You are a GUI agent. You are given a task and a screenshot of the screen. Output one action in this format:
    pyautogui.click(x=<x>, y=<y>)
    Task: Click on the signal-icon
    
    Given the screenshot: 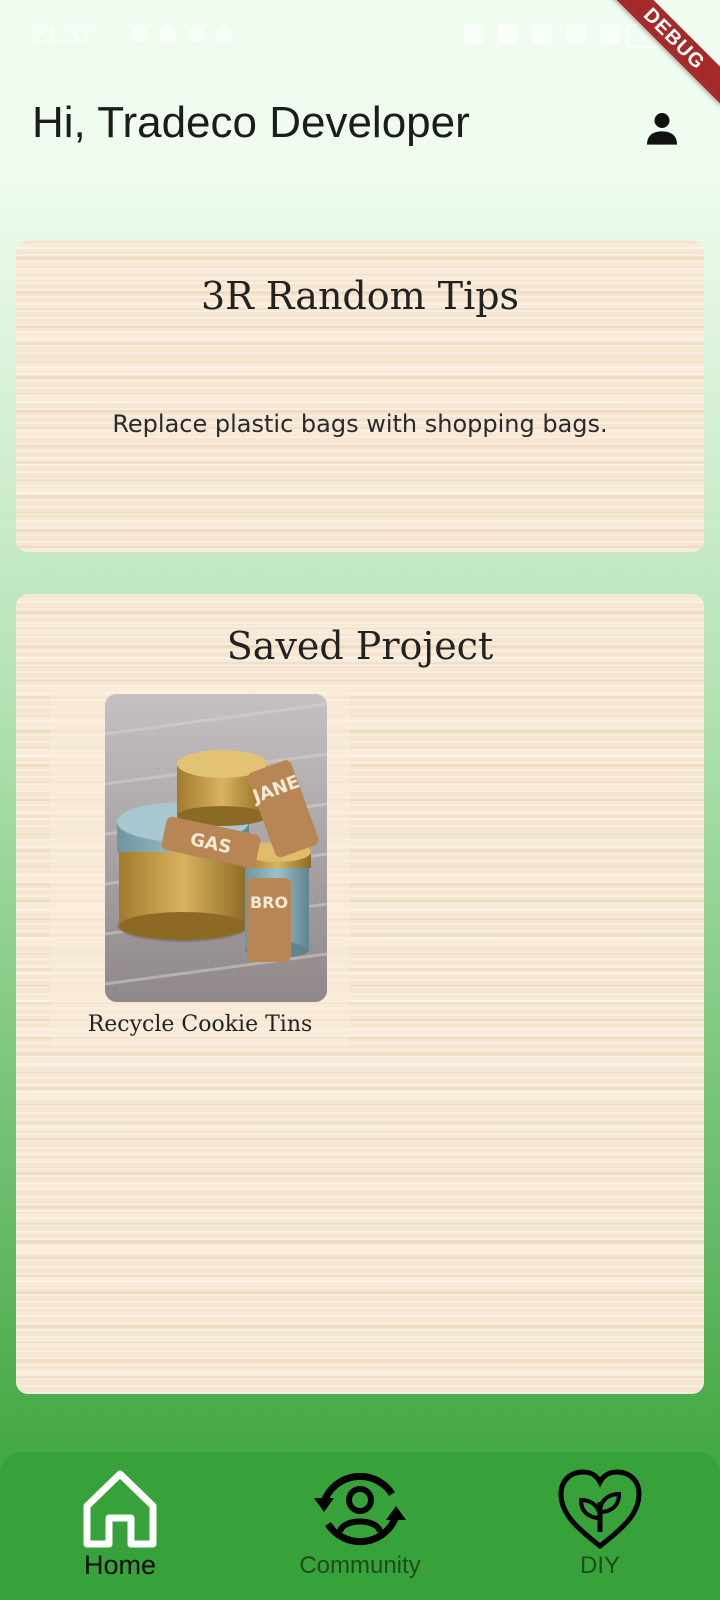 What is the action you would take?
    pyautogui.click(x=542, y=34)
    